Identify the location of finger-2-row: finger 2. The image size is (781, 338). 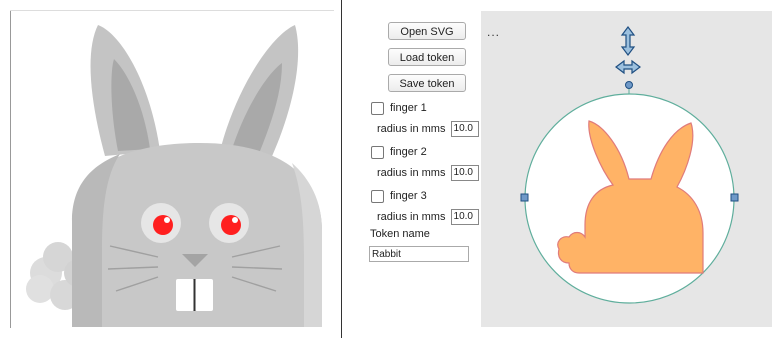
(399, 152).